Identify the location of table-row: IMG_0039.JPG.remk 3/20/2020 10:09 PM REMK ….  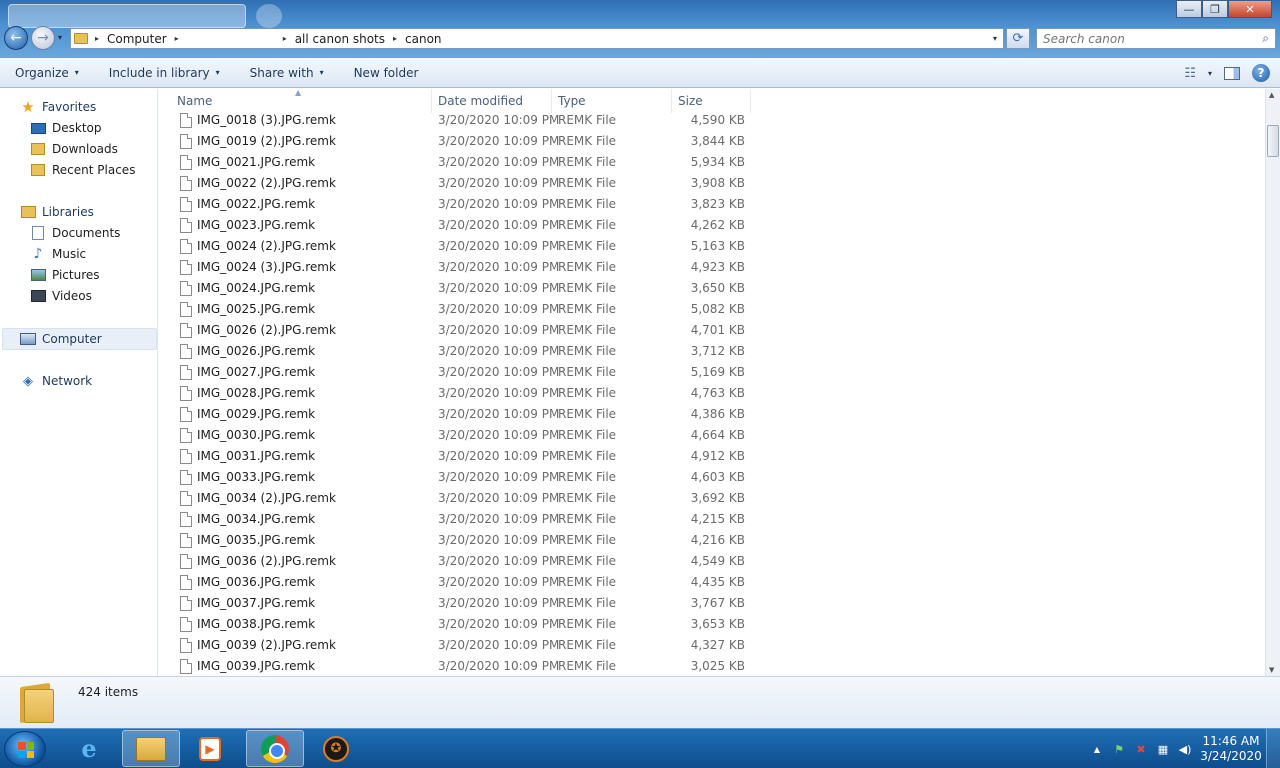
(455, 666).